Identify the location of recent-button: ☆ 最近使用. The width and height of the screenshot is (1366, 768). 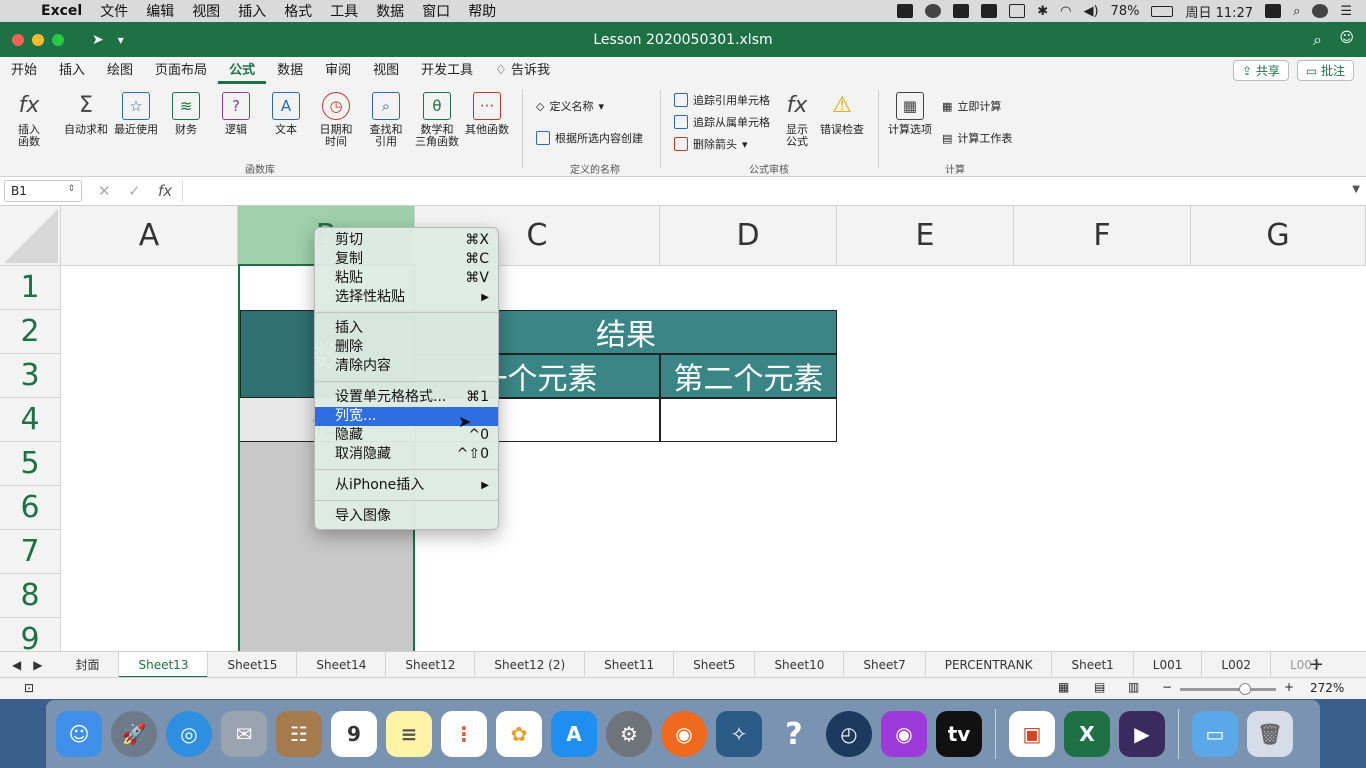
(136, 114).